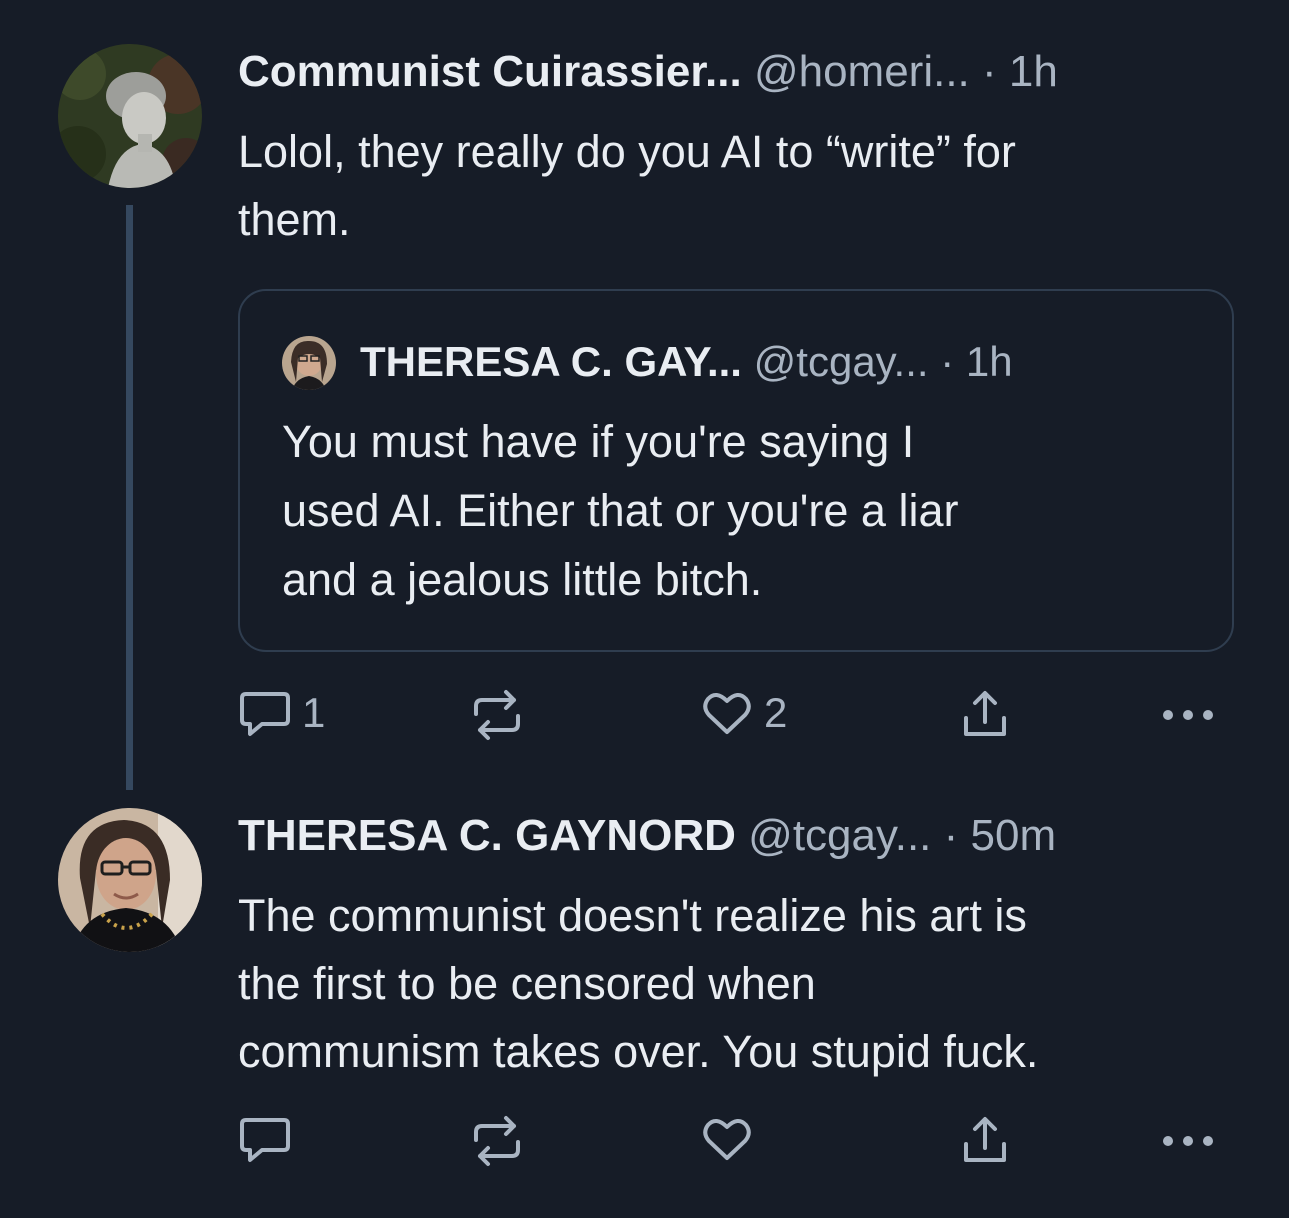 The image size is (1289, 1218). I want to click on reply-count: 1, so click(314, 712).